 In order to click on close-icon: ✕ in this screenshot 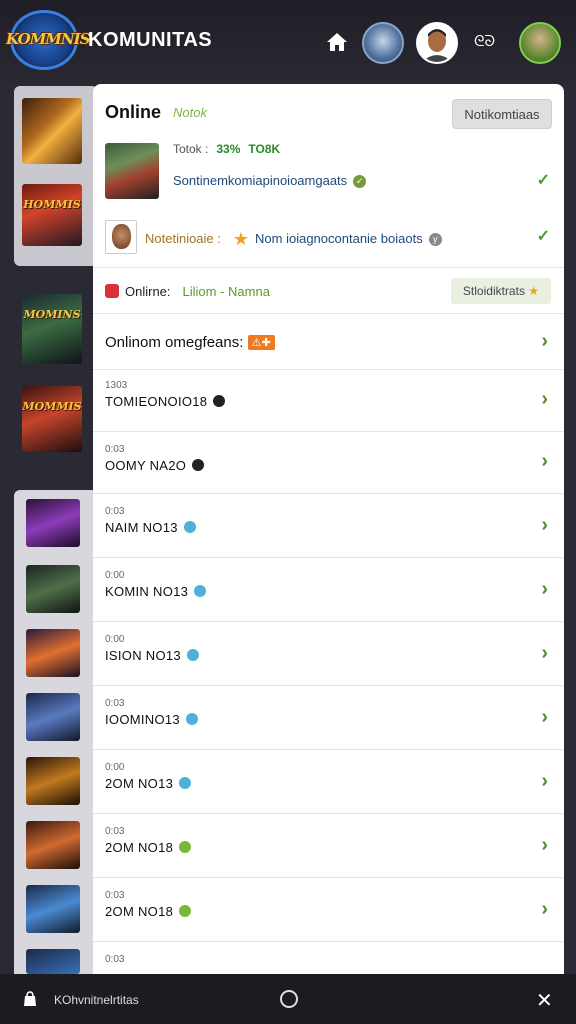, I will do `click(544, 1000)`.